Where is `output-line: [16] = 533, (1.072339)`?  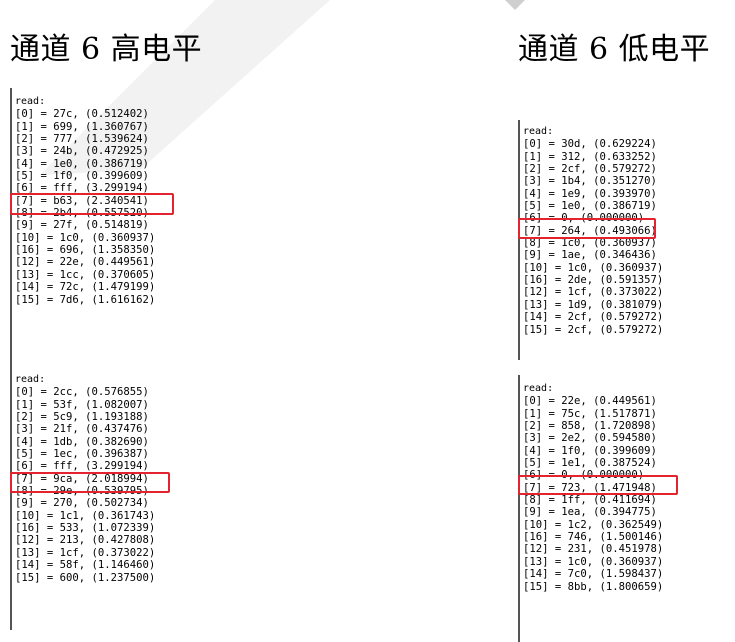 output-line: [16] = 533, (1.072339) is located at coordinates (85, 528).